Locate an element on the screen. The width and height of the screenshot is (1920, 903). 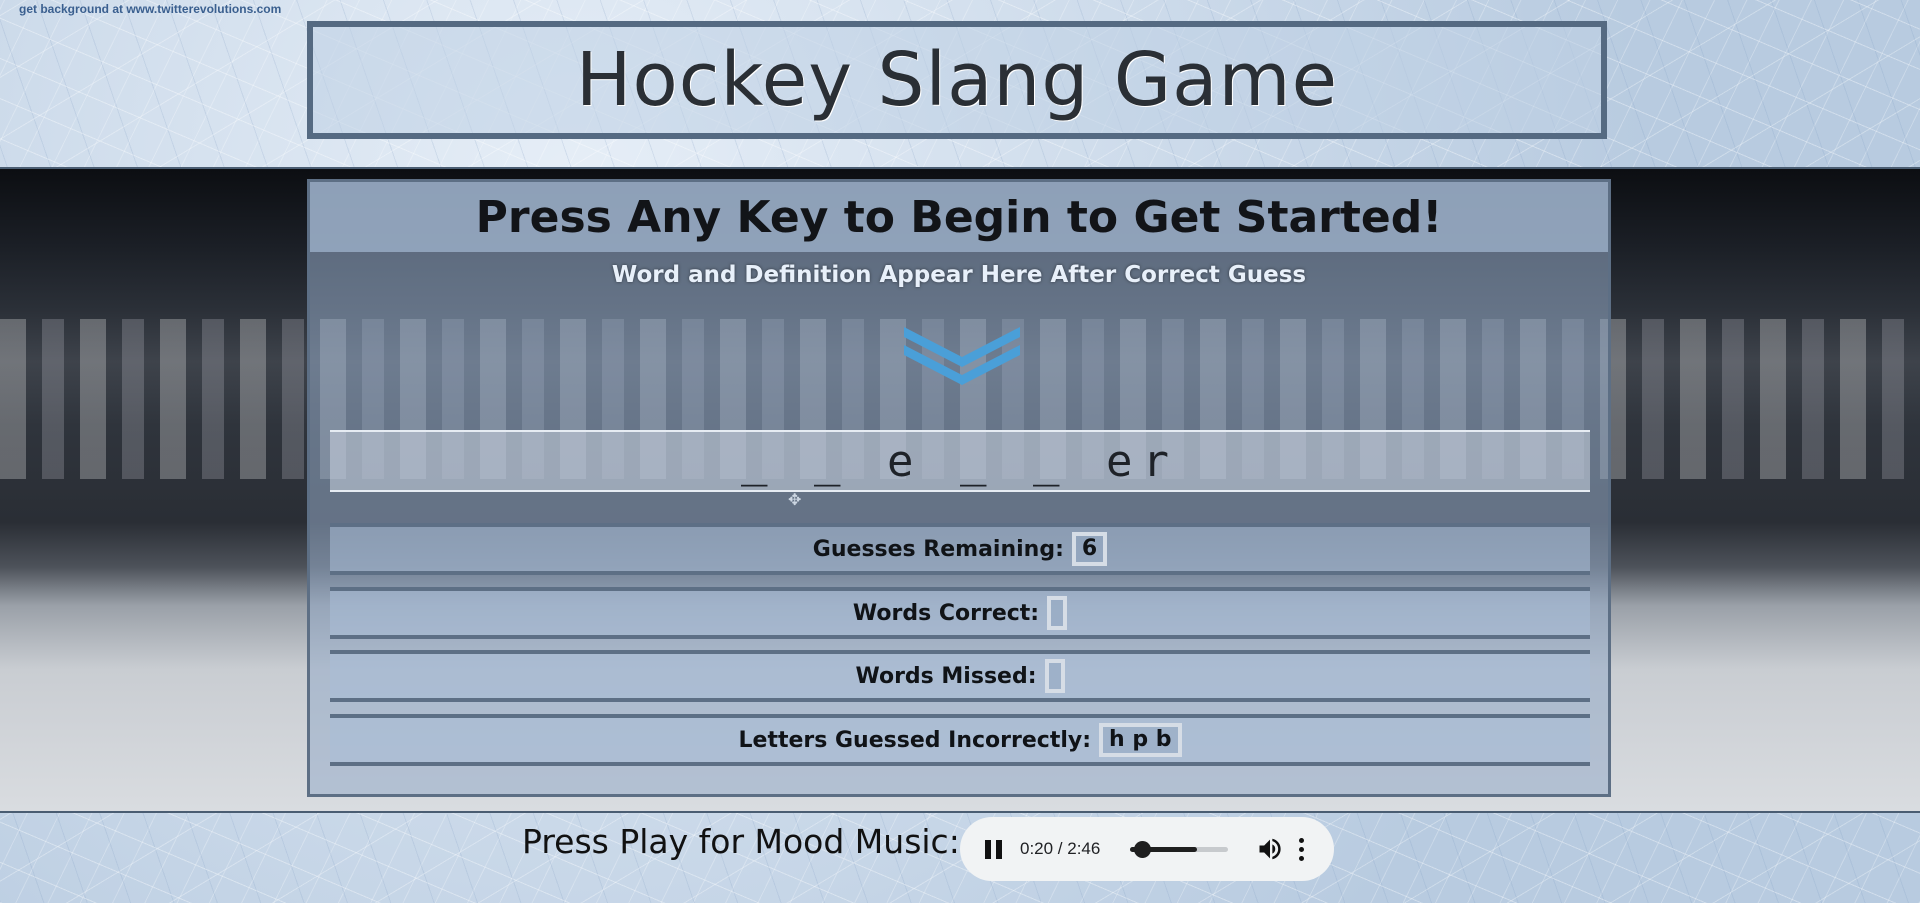
music-label: Press Play for Mood Music: is located at coordinates (741, 841).